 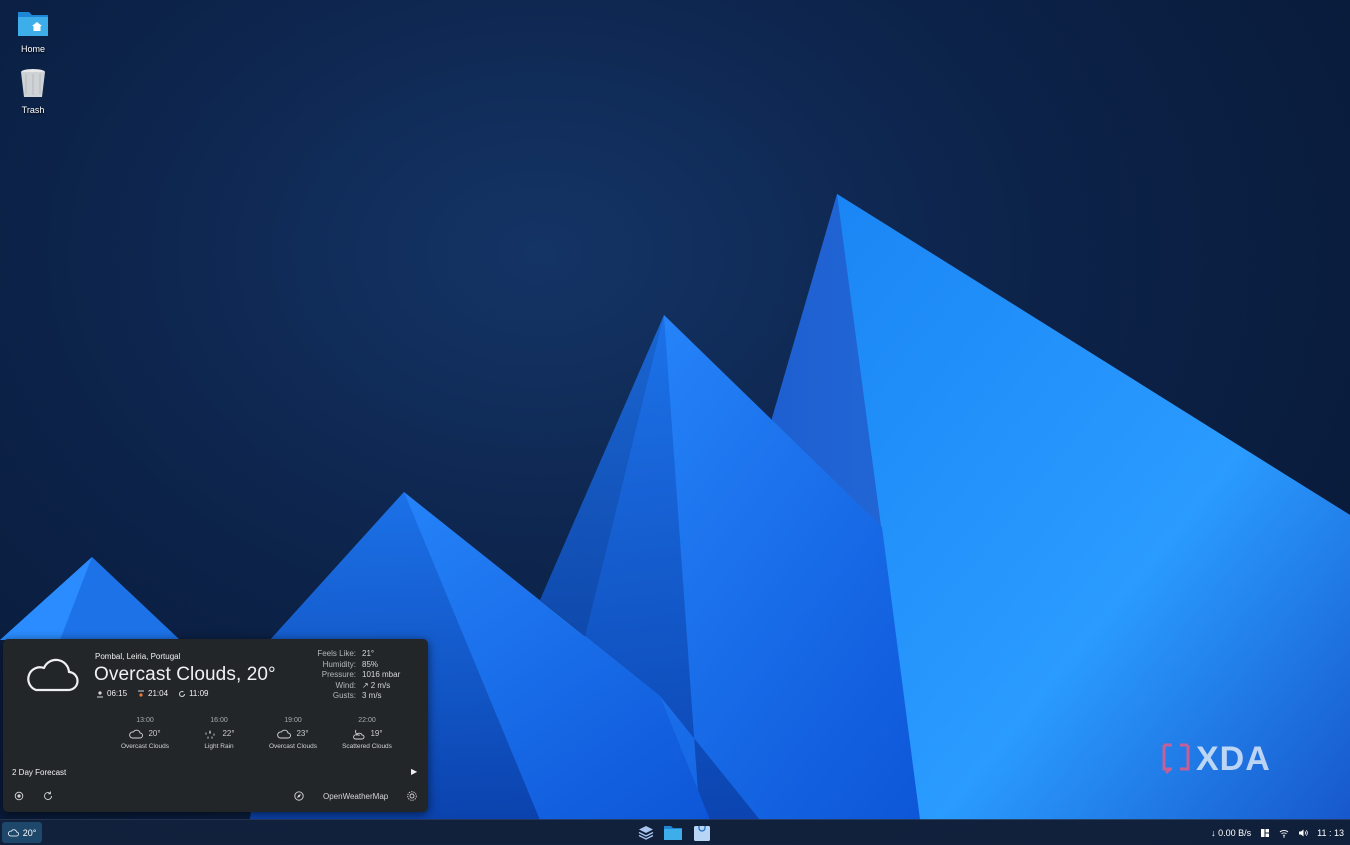 I want to click on system-tray: ↓ 0.00 B/s 11 : 13, so click(x=1277, y=832).